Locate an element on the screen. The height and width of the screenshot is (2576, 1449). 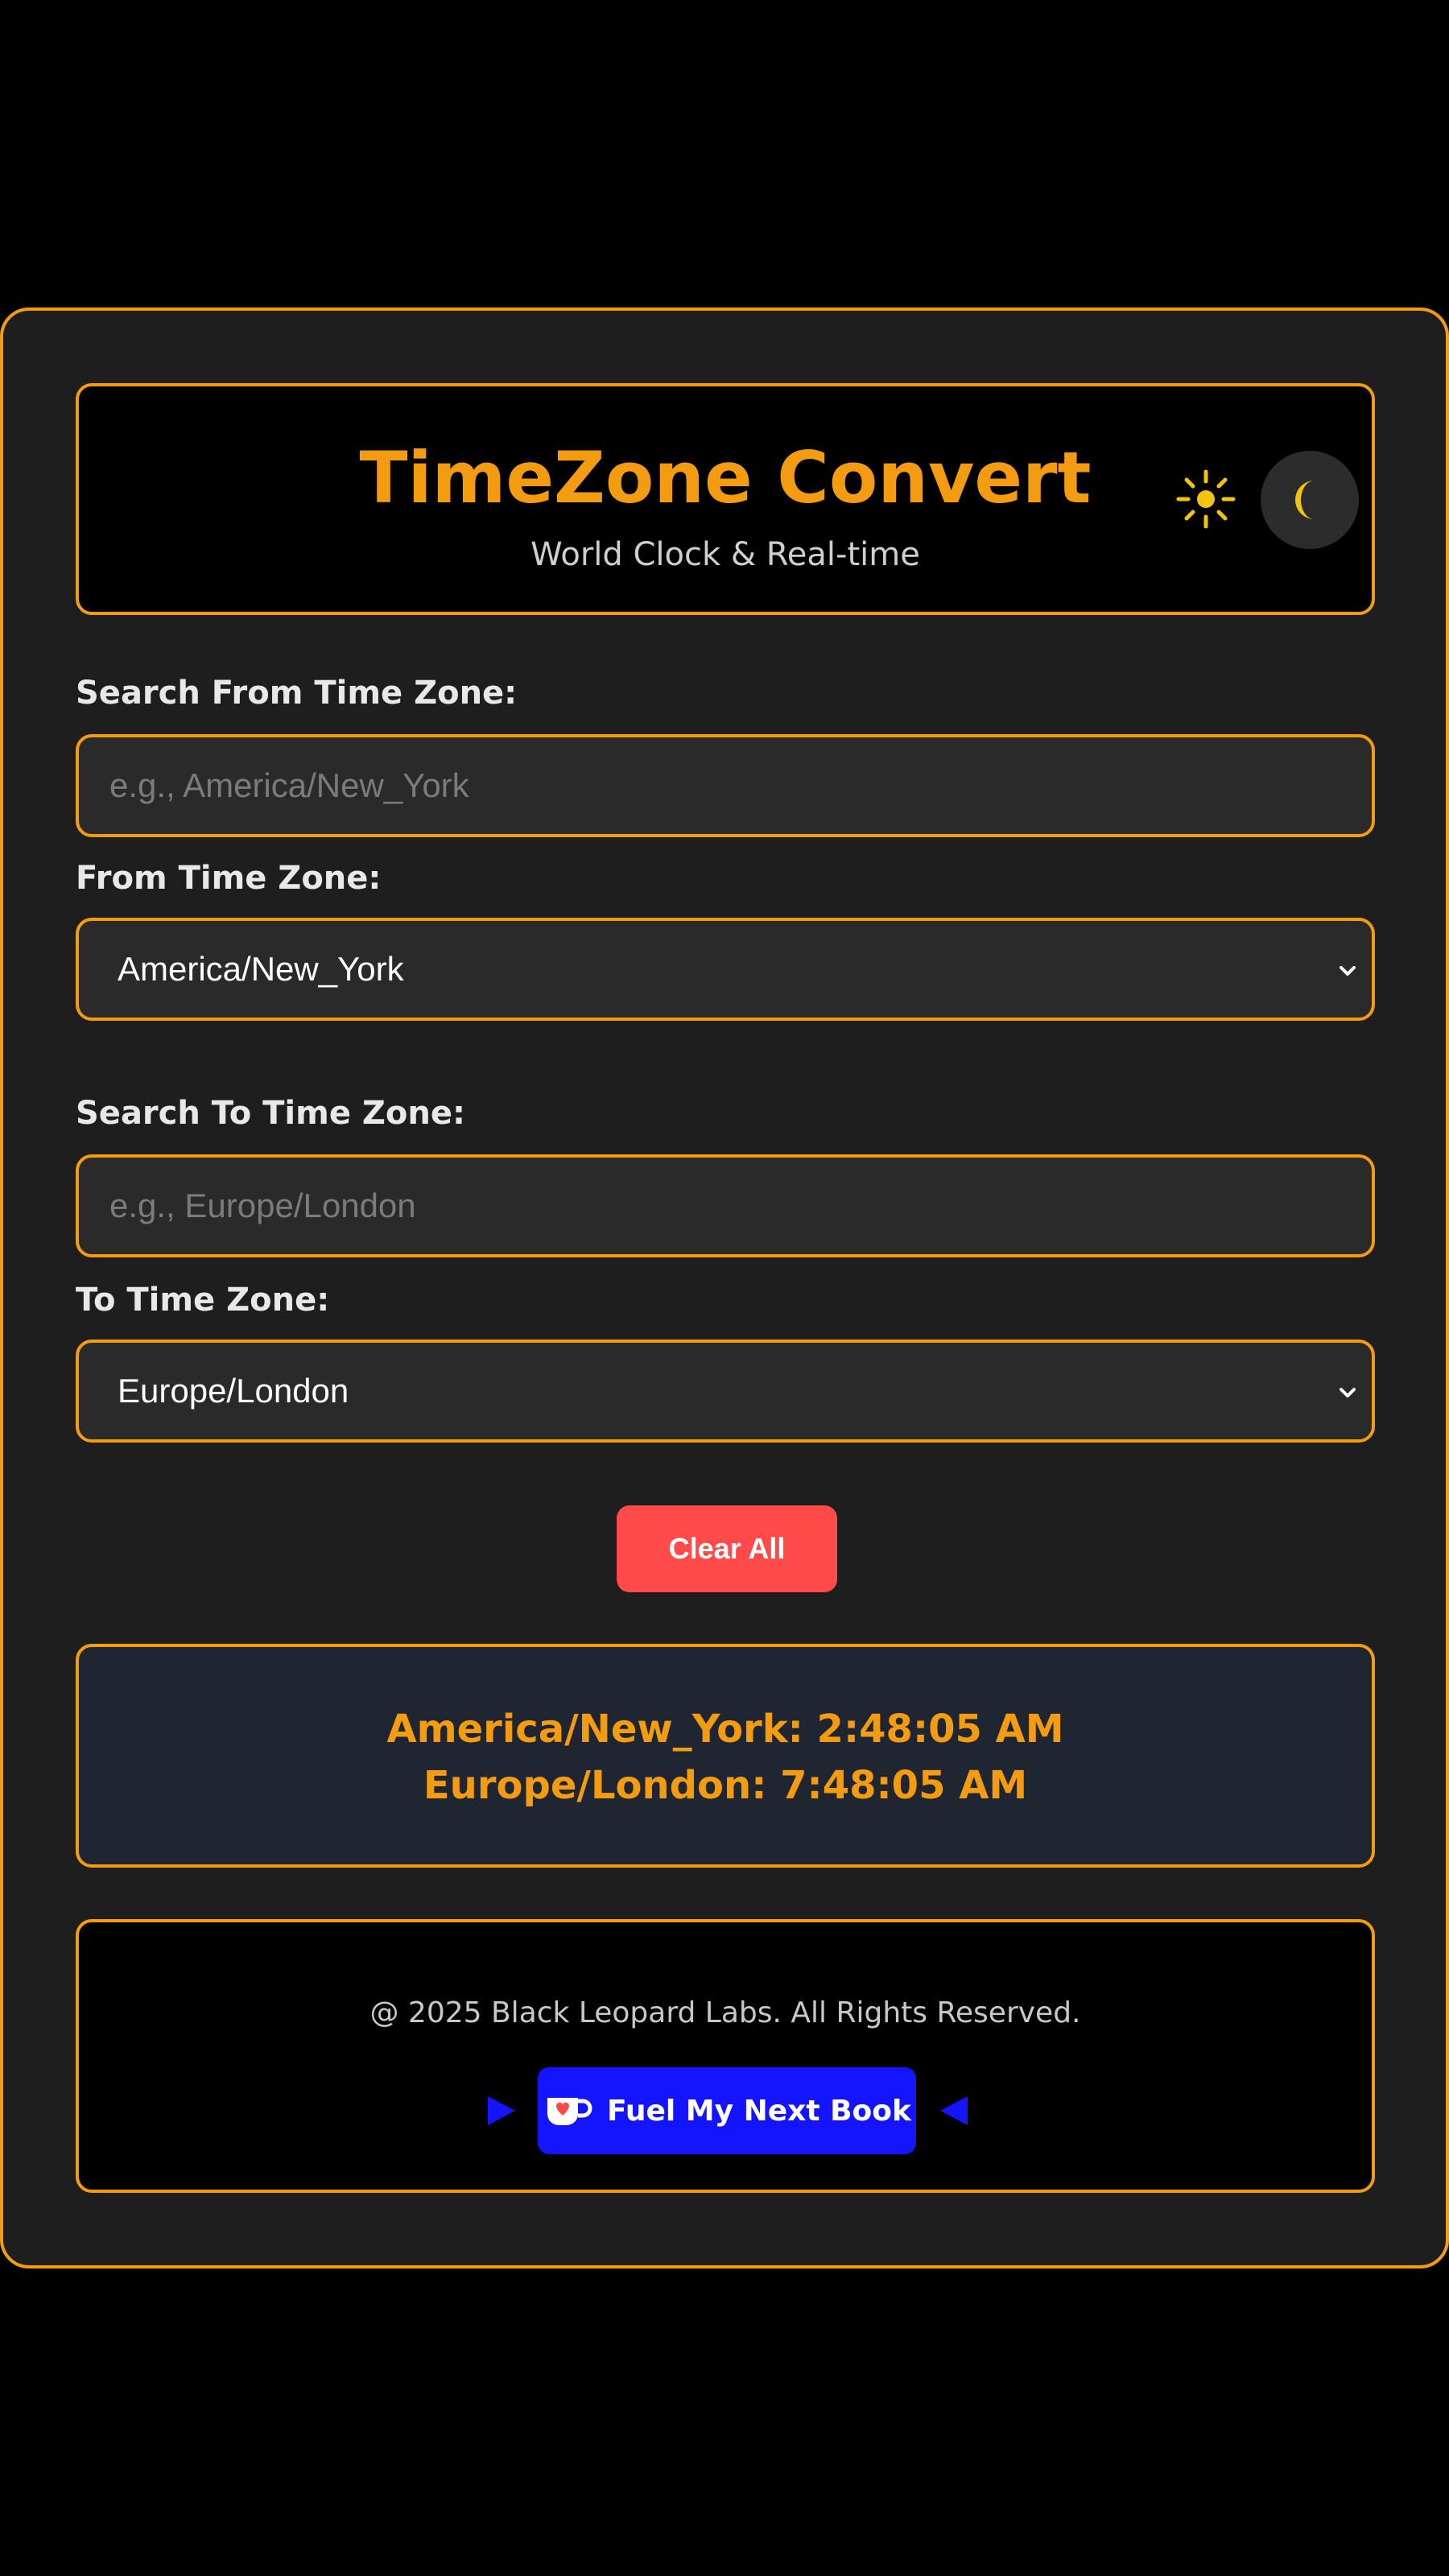
fuel-button-label: Fuel My Next Book is located at coordinates (759, 2111).